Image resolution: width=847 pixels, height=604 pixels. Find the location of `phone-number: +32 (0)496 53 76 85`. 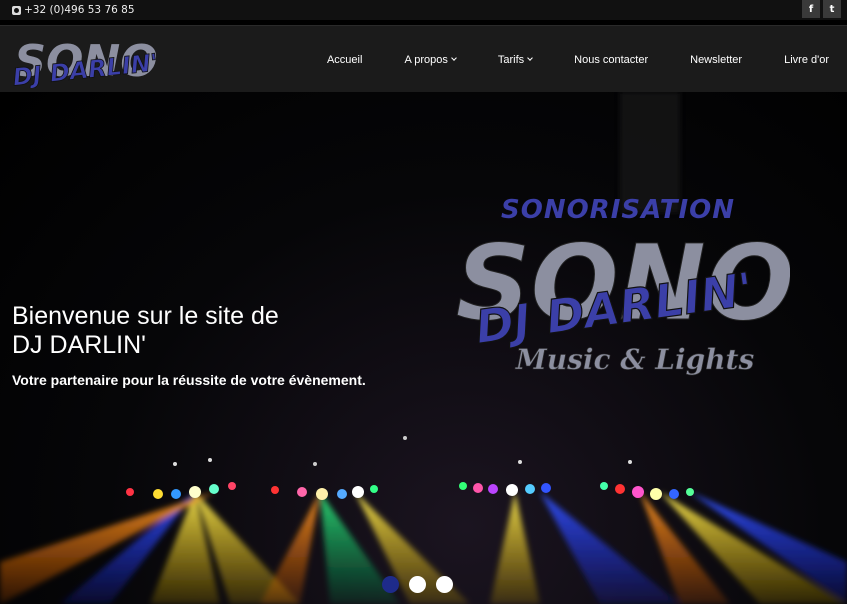

phone-number: +32 (0)496 53 76 85 is located at coordinates (79, 10).